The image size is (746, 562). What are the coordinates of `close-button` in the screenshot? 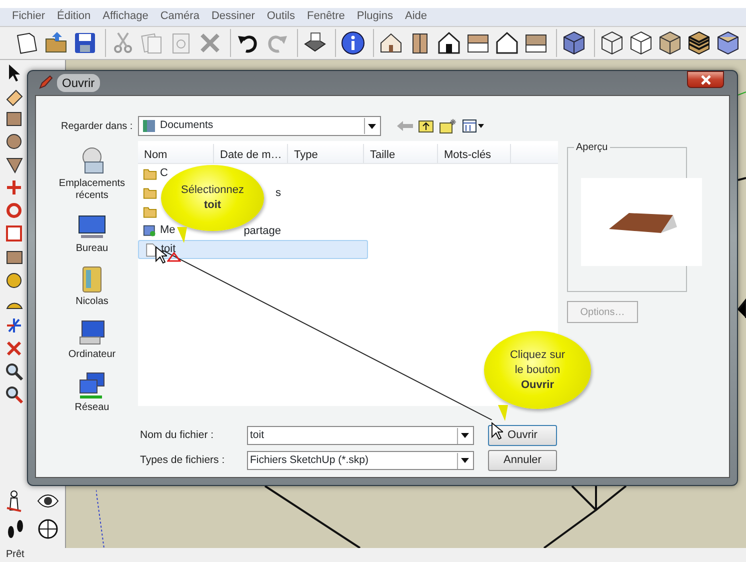 It's located at (705, 79).